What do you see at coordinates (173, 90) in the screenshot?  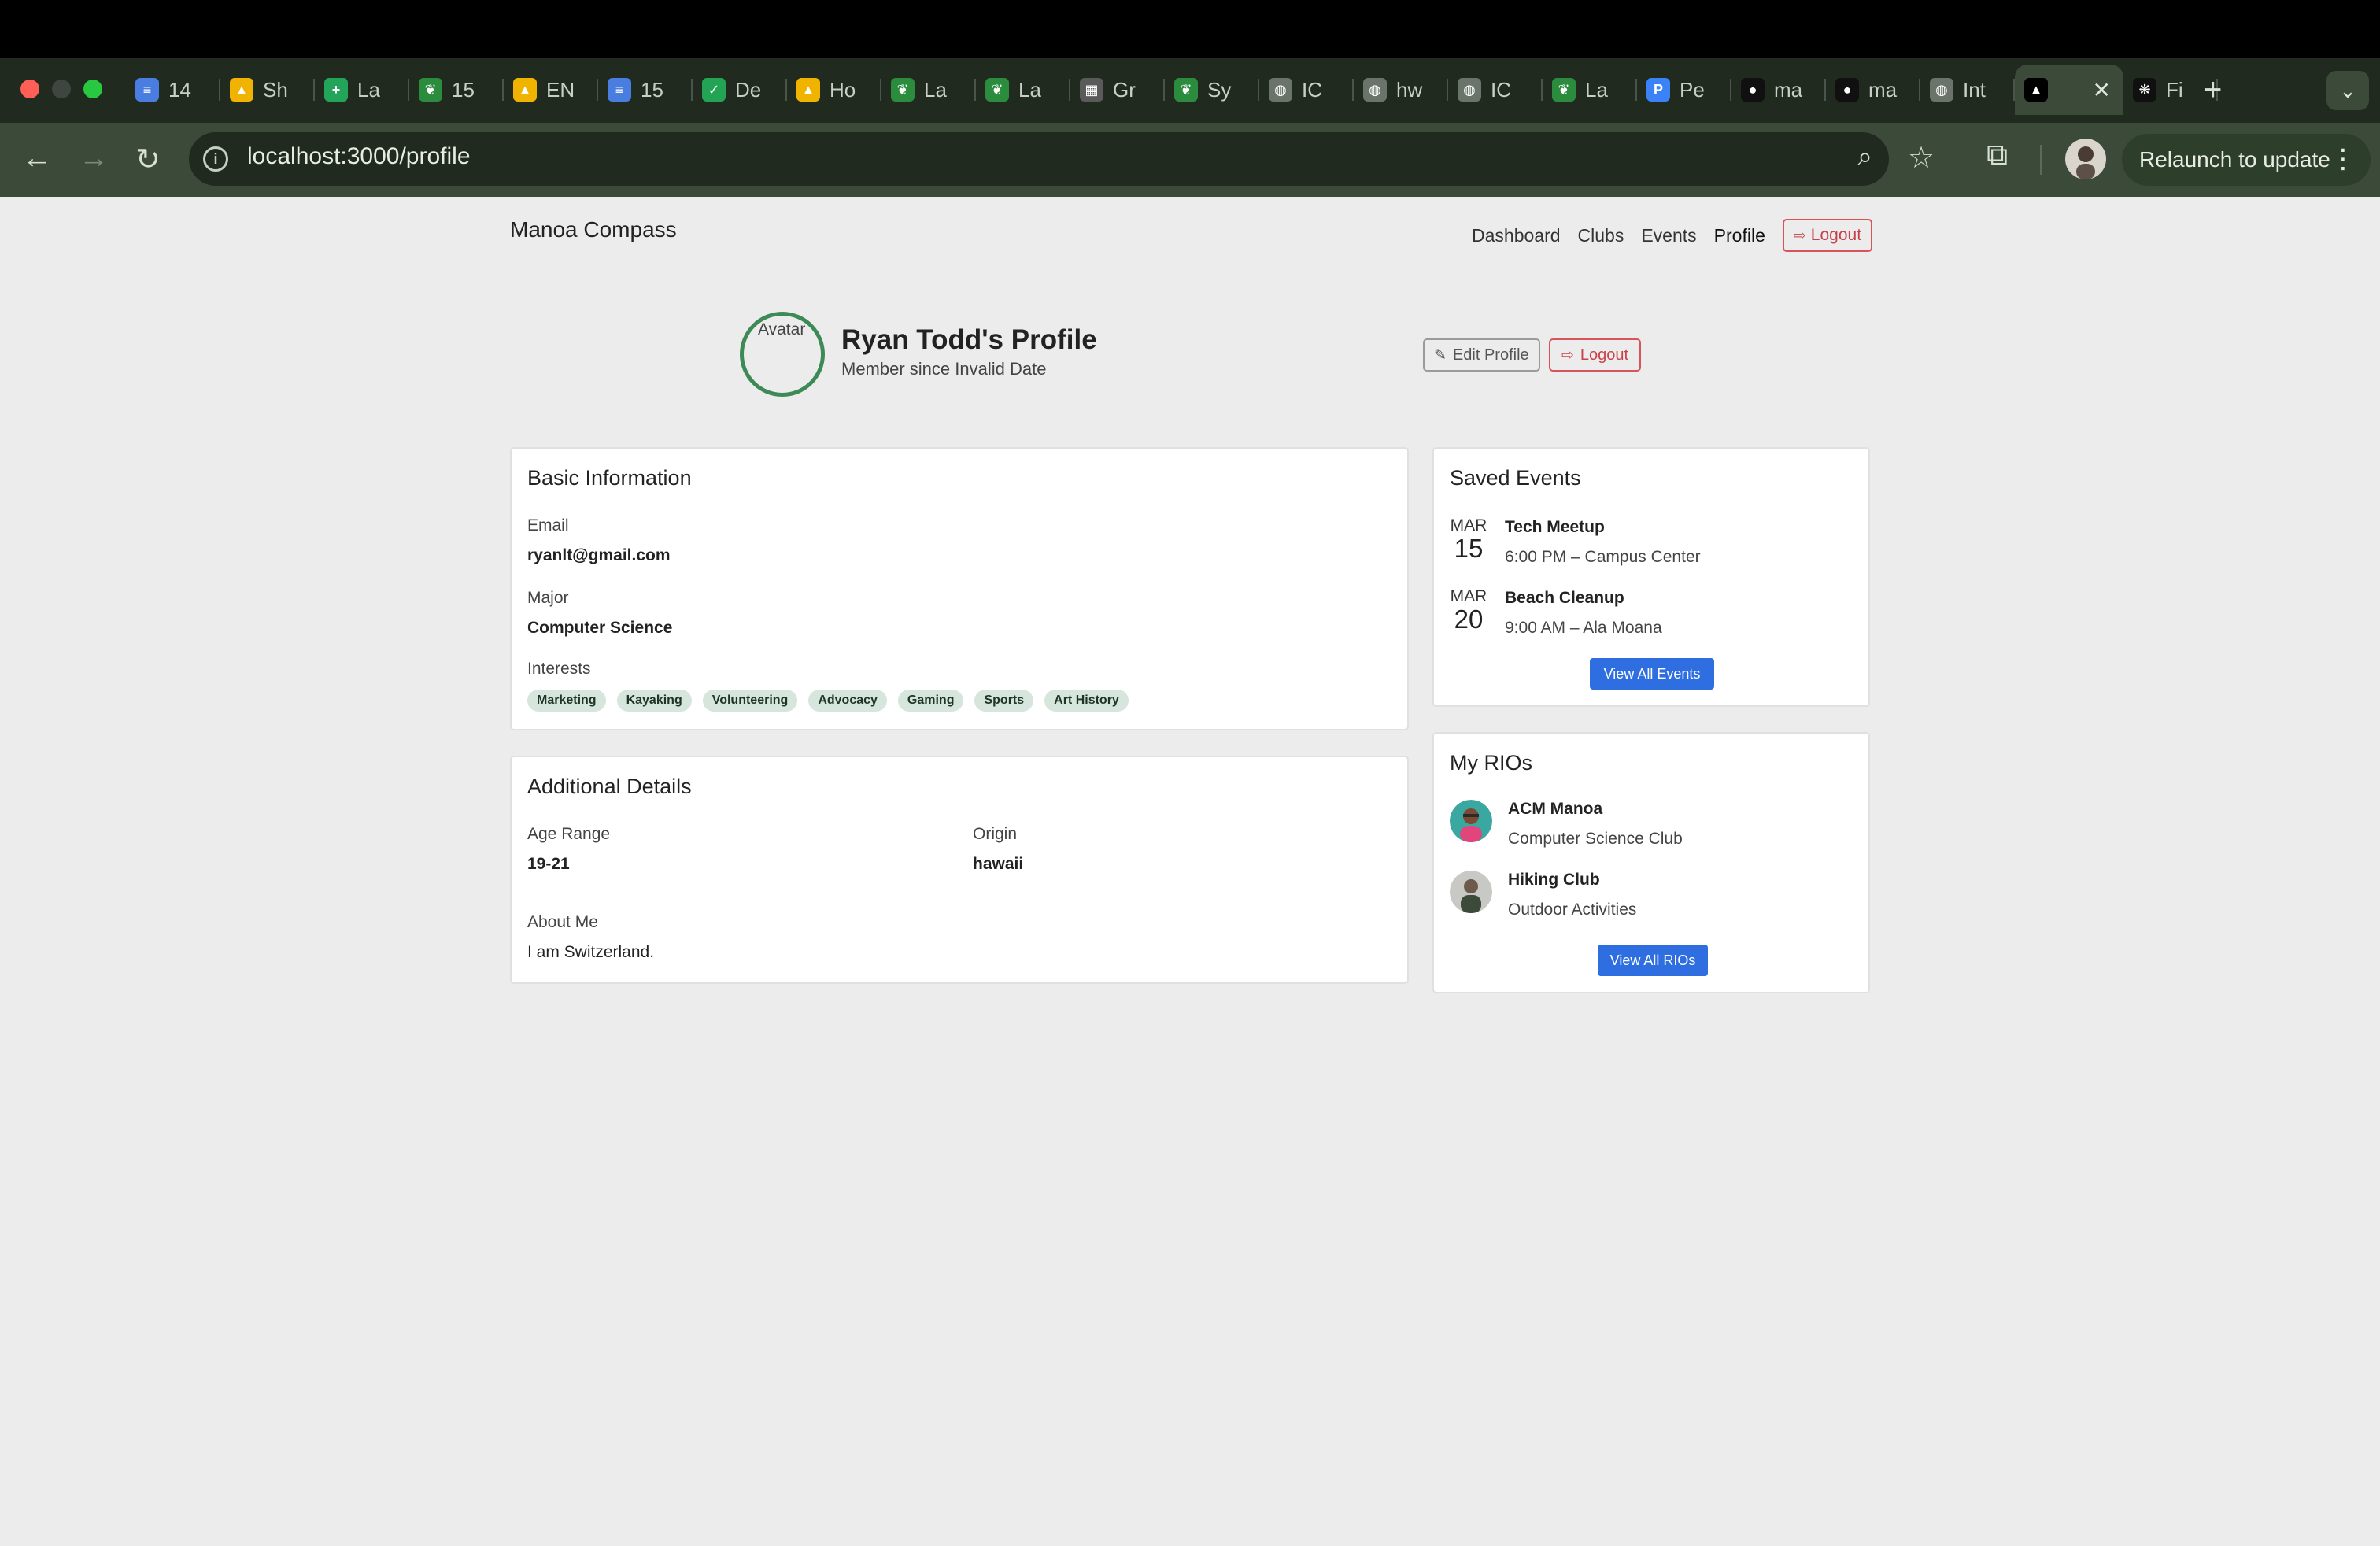 I see `browser-tab: ≡ 14` at bounding box center [173, 90].